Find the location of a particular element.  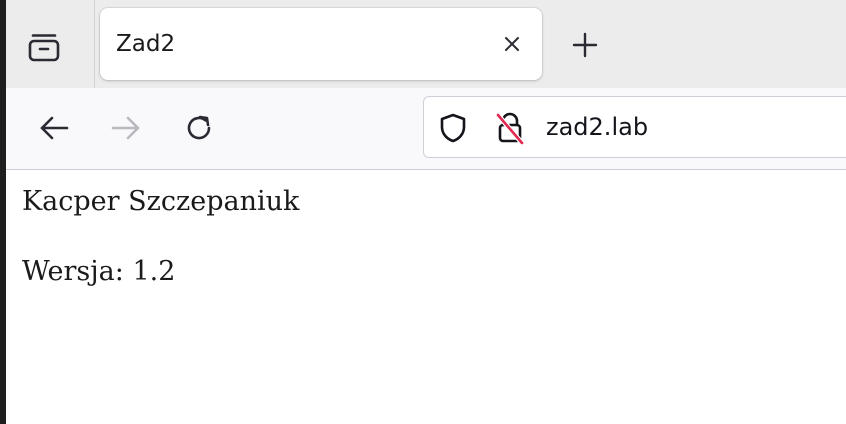

reload-button is located at coordinates (199, 128).